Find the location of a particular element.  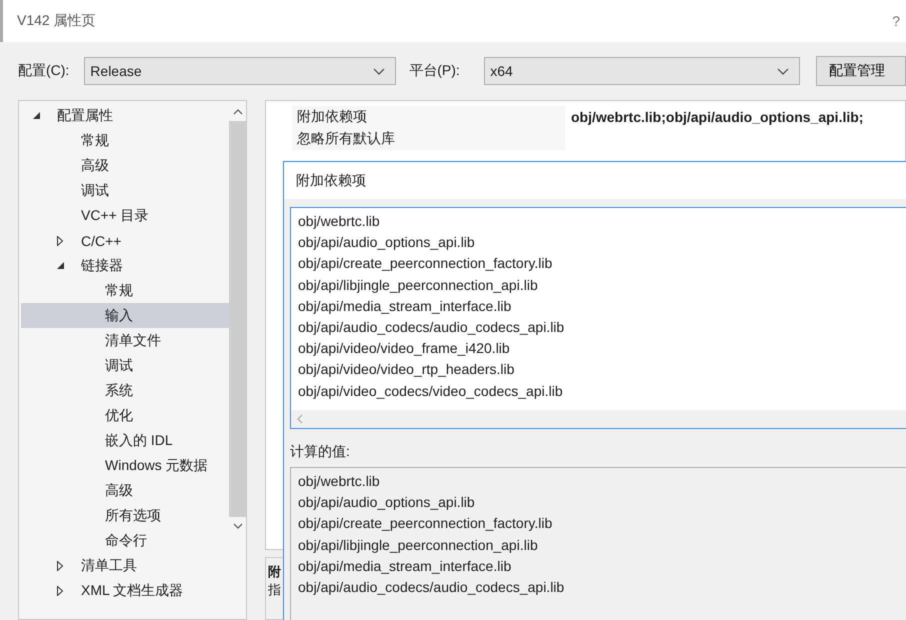

tree-item: 清单文件 is located at coordinates (125, 340).